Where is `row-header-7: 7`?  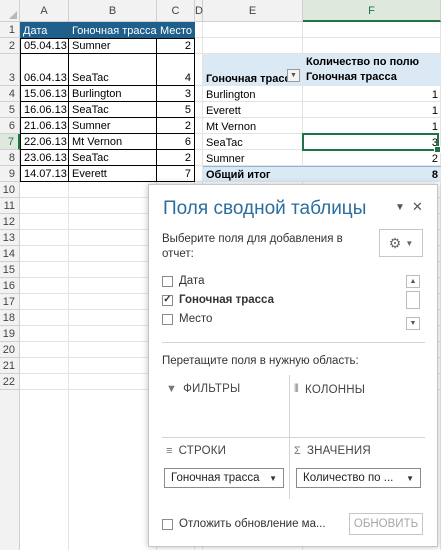 row-header-7: 7 is located at coordinates (10, 142).